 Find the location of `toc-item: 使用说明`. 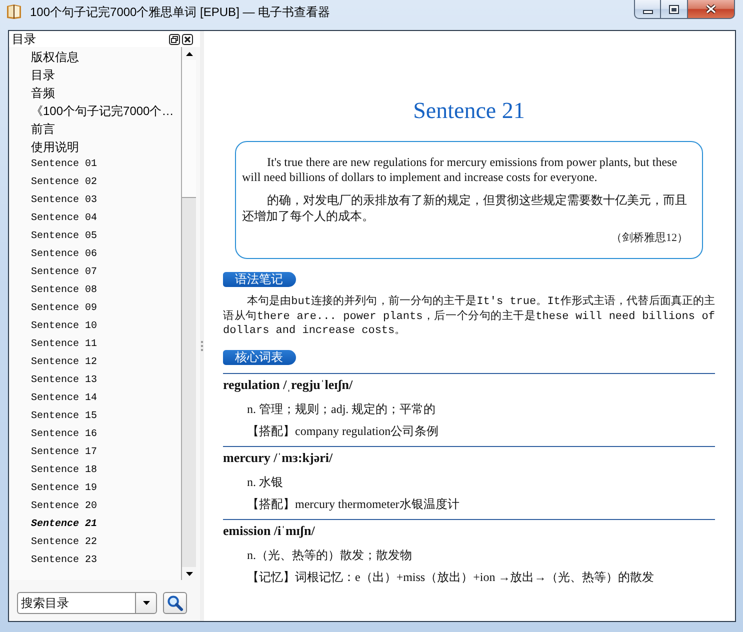

toc-item: 使用说明 is located at coordinates (106, 147).